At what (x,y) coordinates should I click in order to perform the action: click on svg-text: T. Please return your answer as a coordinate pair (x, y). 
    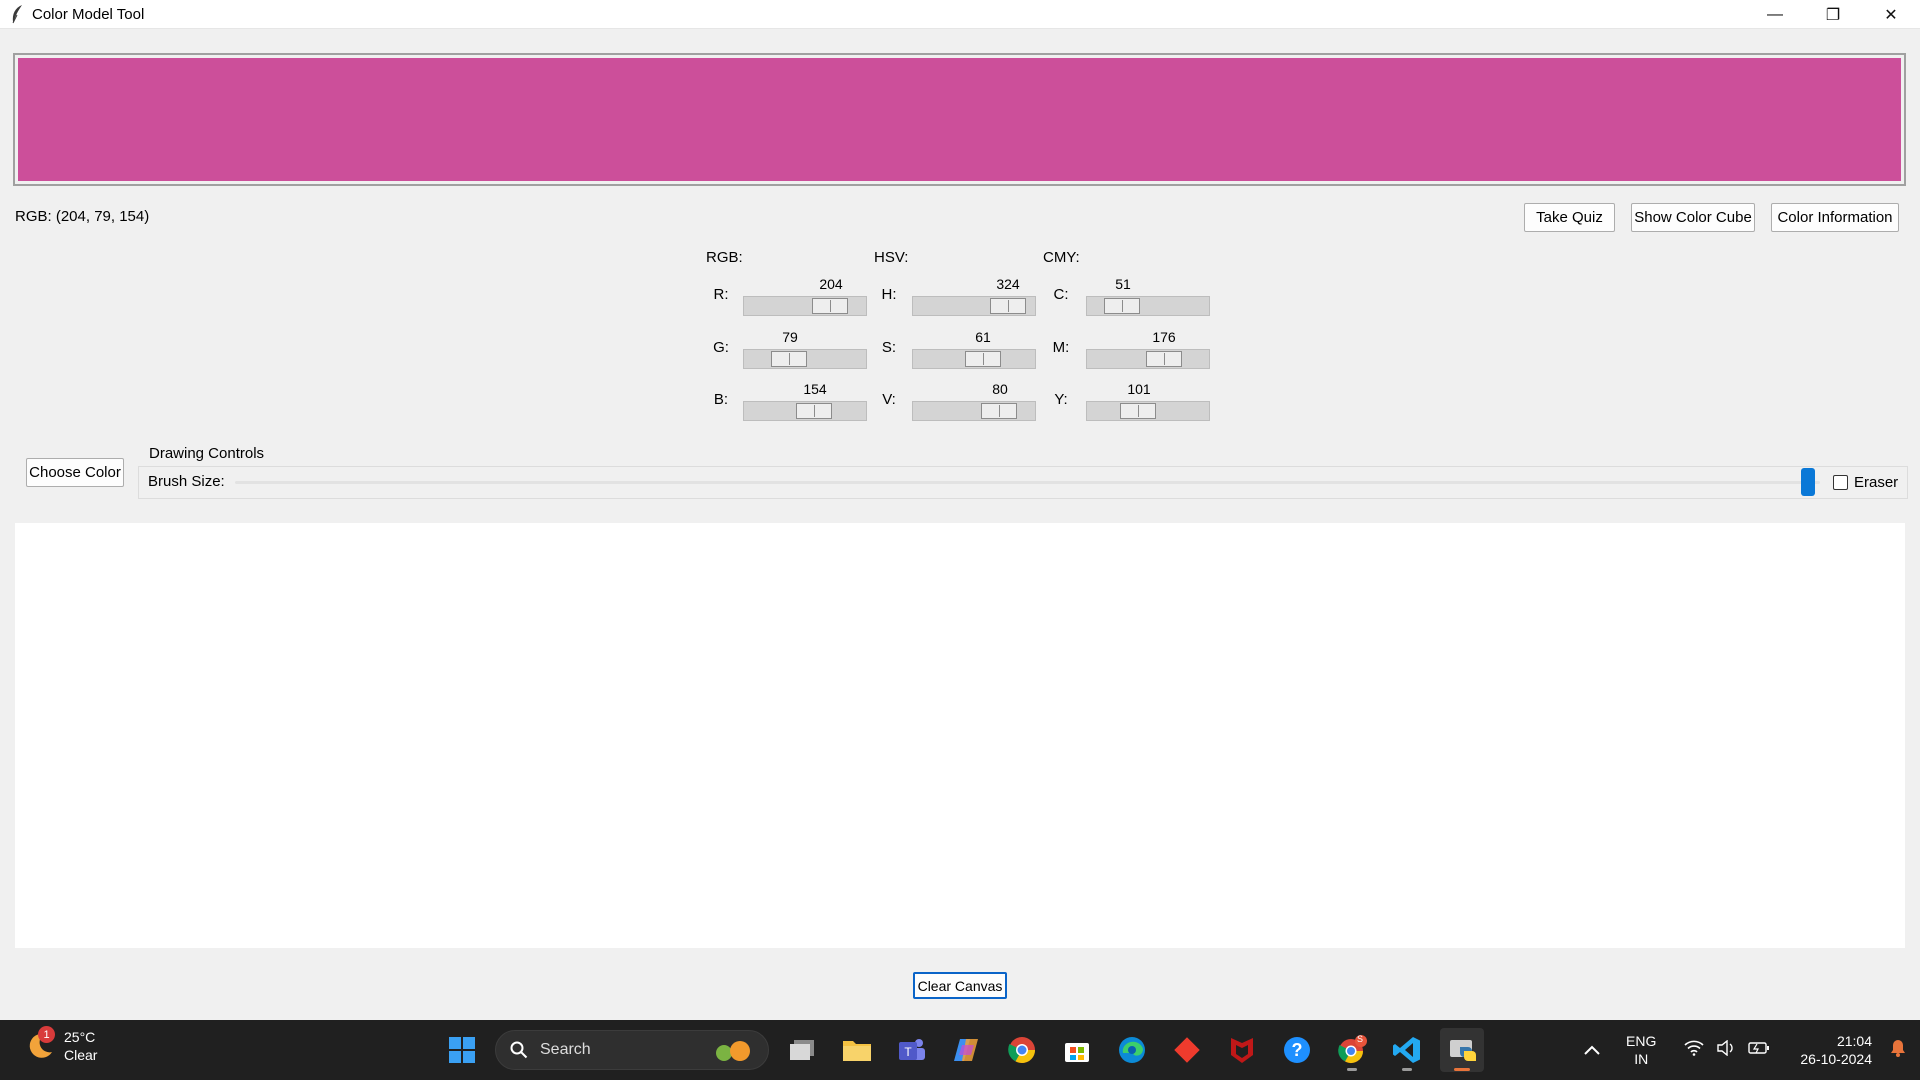
    Looking at the image, I should click on (908, 1052).